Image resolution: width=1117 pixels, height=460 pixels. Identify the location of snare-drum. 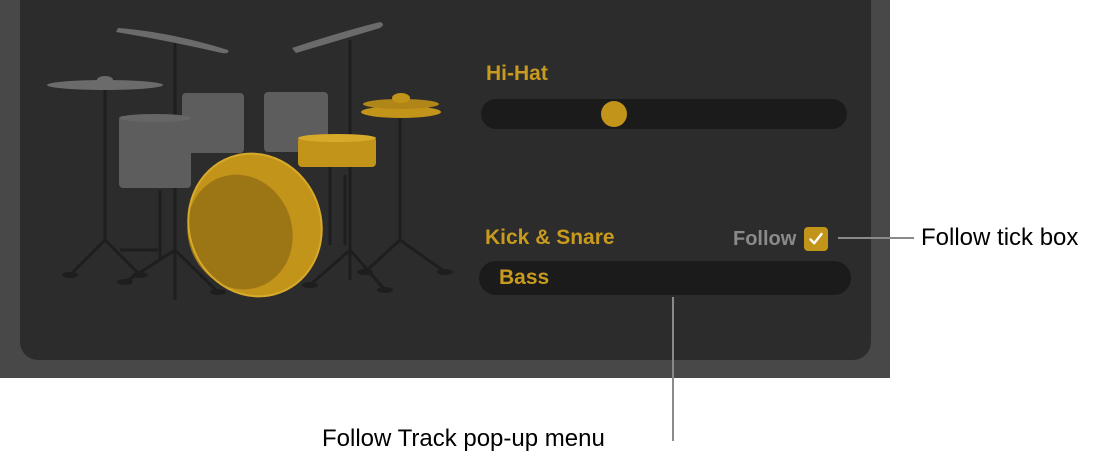
(337, 150).